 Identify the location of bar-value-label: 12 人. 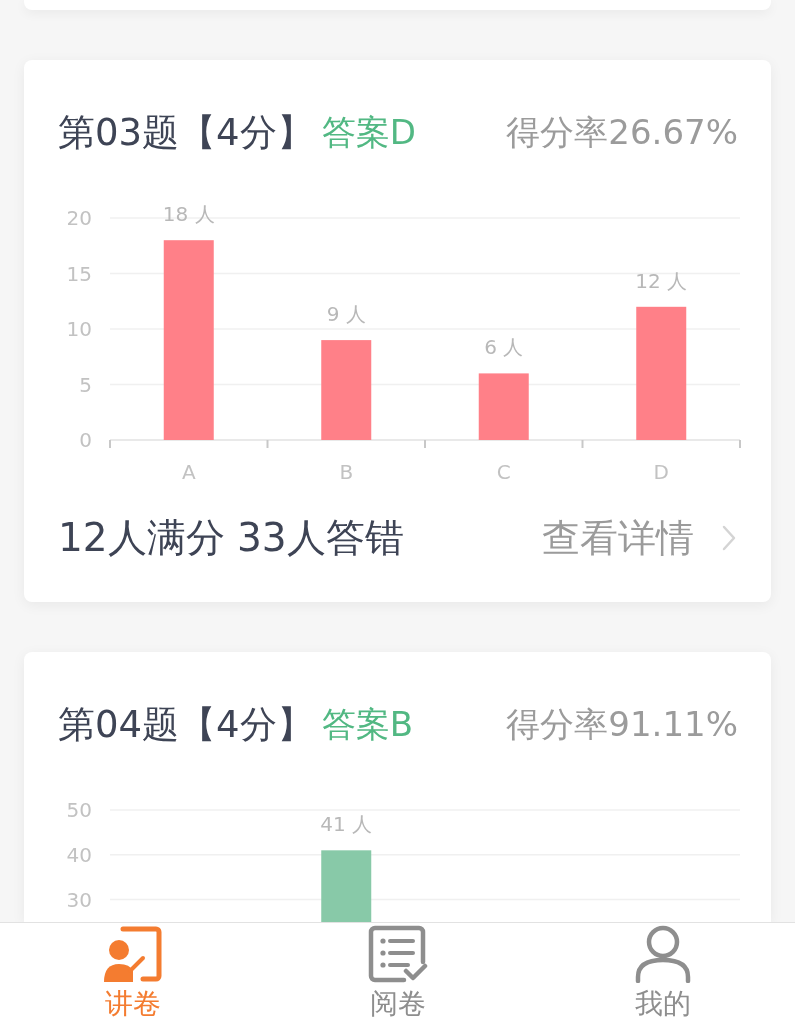
(661, 280).